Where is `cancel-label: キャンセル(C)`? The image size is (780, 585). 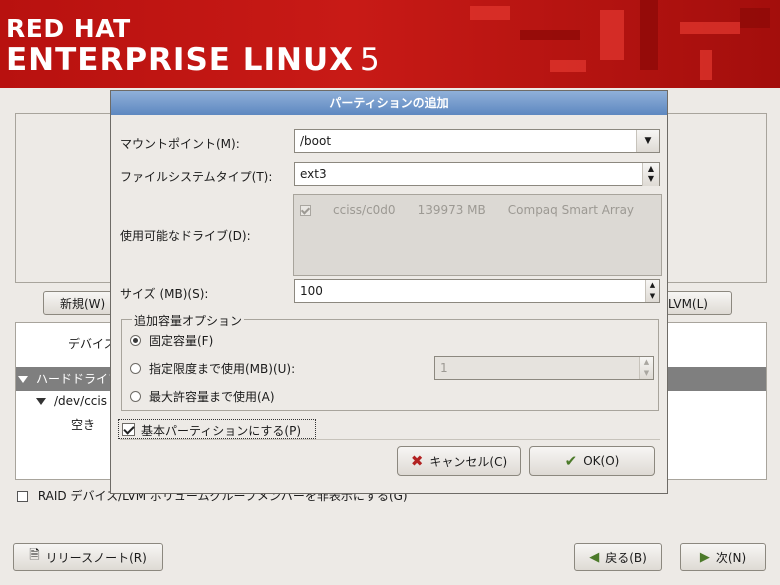
cancel-label: キャンセル(C) is located at coordinates (468, 461).